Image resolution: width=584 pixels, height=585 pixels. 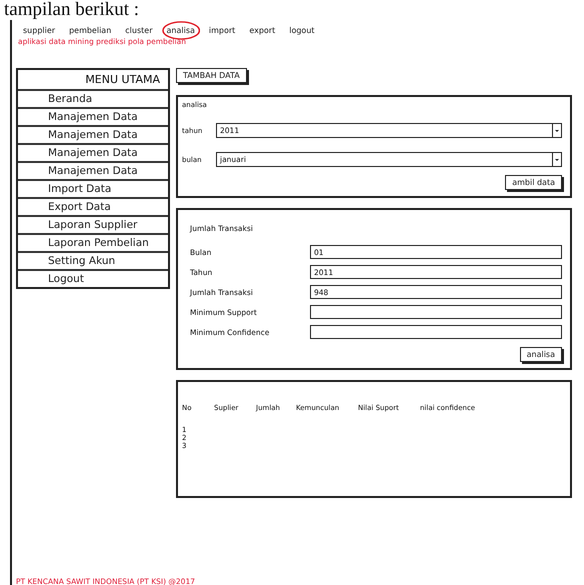 What do you see at coordinates (211, 75) in the screenshot?
I see `add-data-button: TAMBAH DATA` at bounding box center [211, 75].